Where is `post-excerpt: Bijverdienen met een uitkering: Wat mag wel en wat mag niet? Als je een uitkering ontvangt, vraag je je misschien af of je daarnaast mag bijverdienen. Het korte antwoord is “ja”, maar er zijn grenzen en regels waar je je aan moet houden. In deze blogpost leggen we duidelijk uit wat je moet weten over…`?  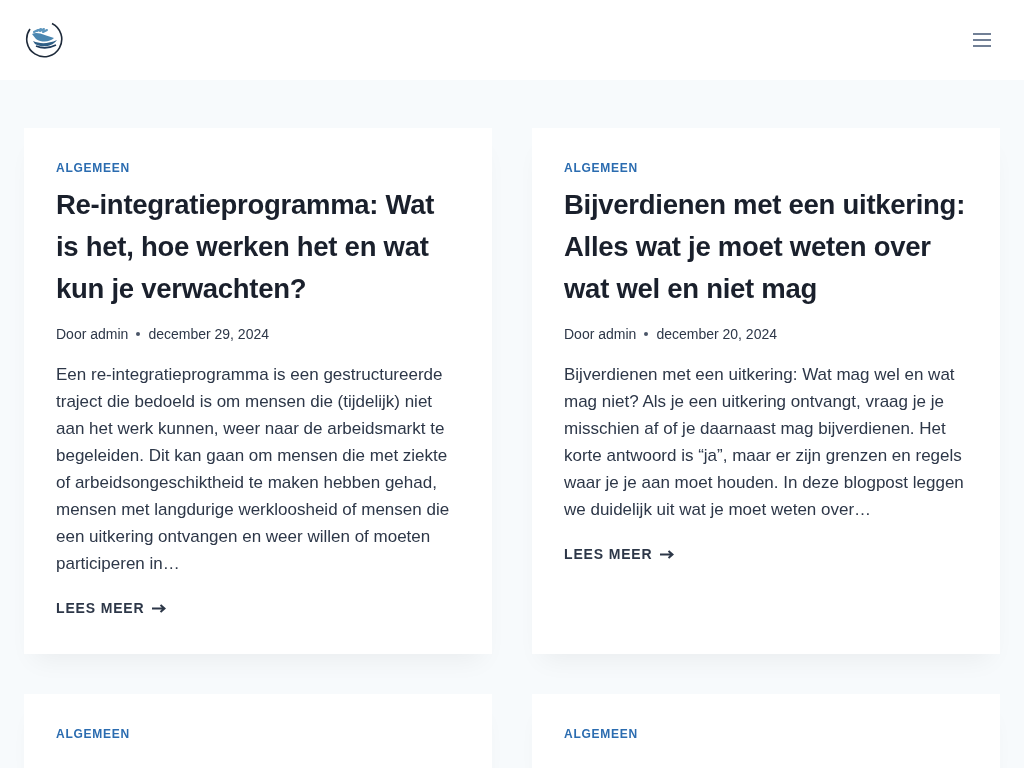
post-excerpt: Bijverdienen met een uitkering: Wat mag wel en wat mag niet? Als je een uitkering ontvangt, vraag je je misschien af of je daarnaast mag bijverdienen. Het korte antwoord is “ja”, maar er zijn grenzen en regels waar je je aan moet houden. In deze blogpost leggen we duidelijk uit wat je moet weten over… is located at coordinates (764, 442).